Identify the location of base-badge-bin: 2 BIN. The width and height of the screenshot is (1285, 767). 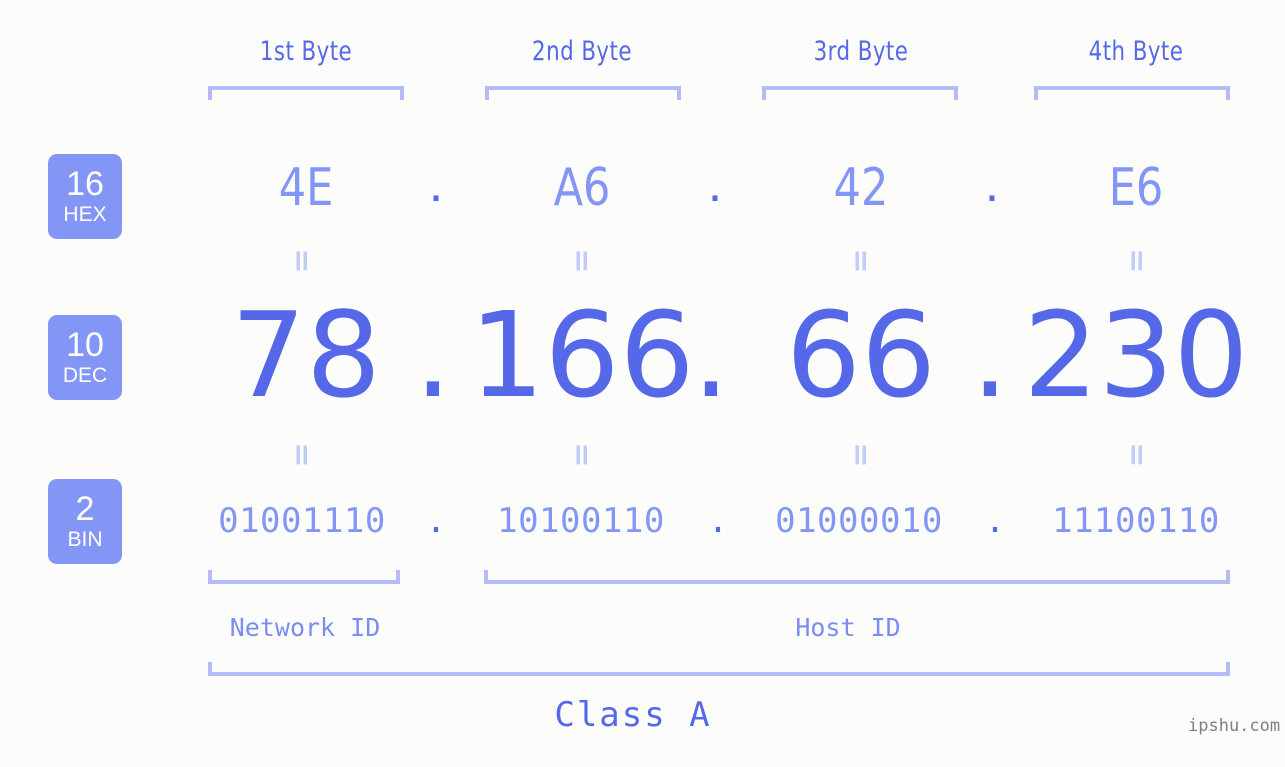
(85, 521).